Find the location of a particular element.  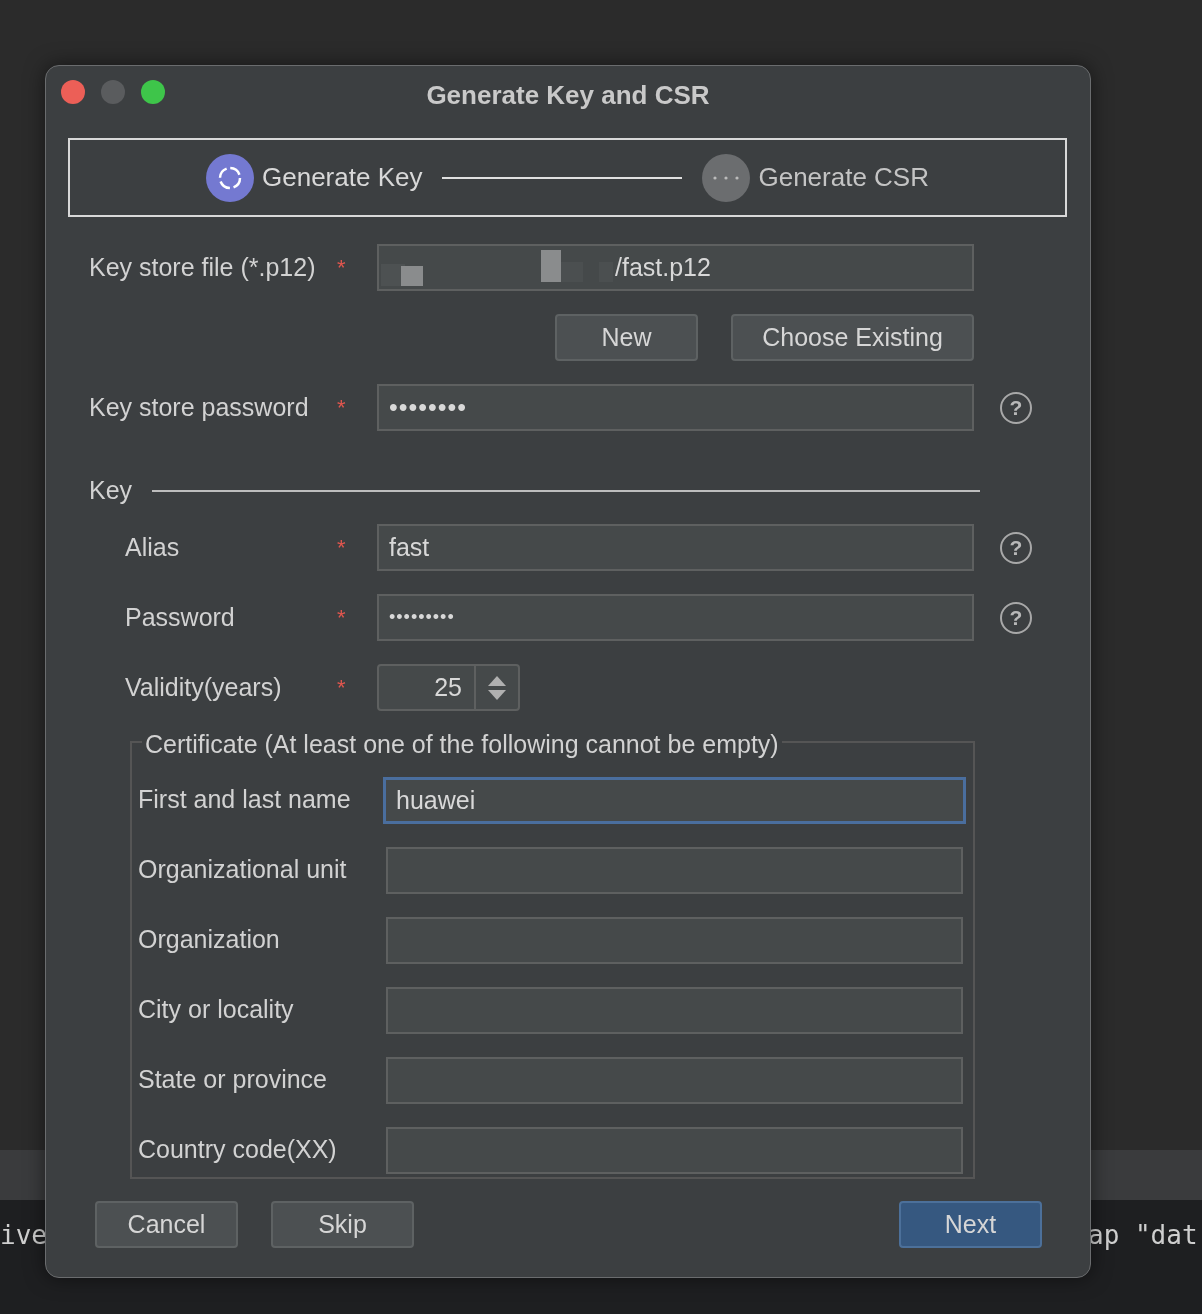

step-label: Generate Key is located at coordinates (342, 177).